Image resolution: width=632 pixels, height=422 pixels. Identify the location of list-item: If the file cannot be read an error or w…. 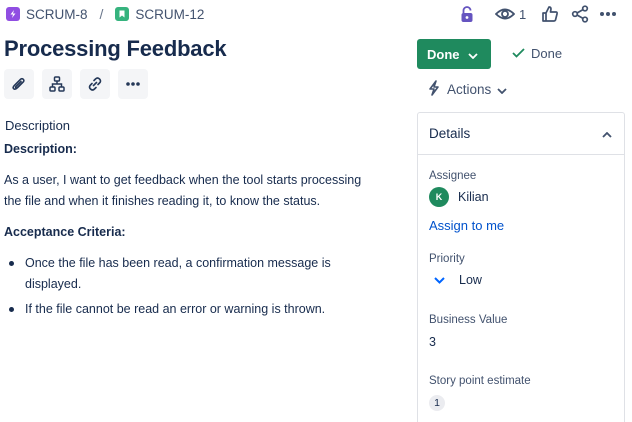
(189, 309).